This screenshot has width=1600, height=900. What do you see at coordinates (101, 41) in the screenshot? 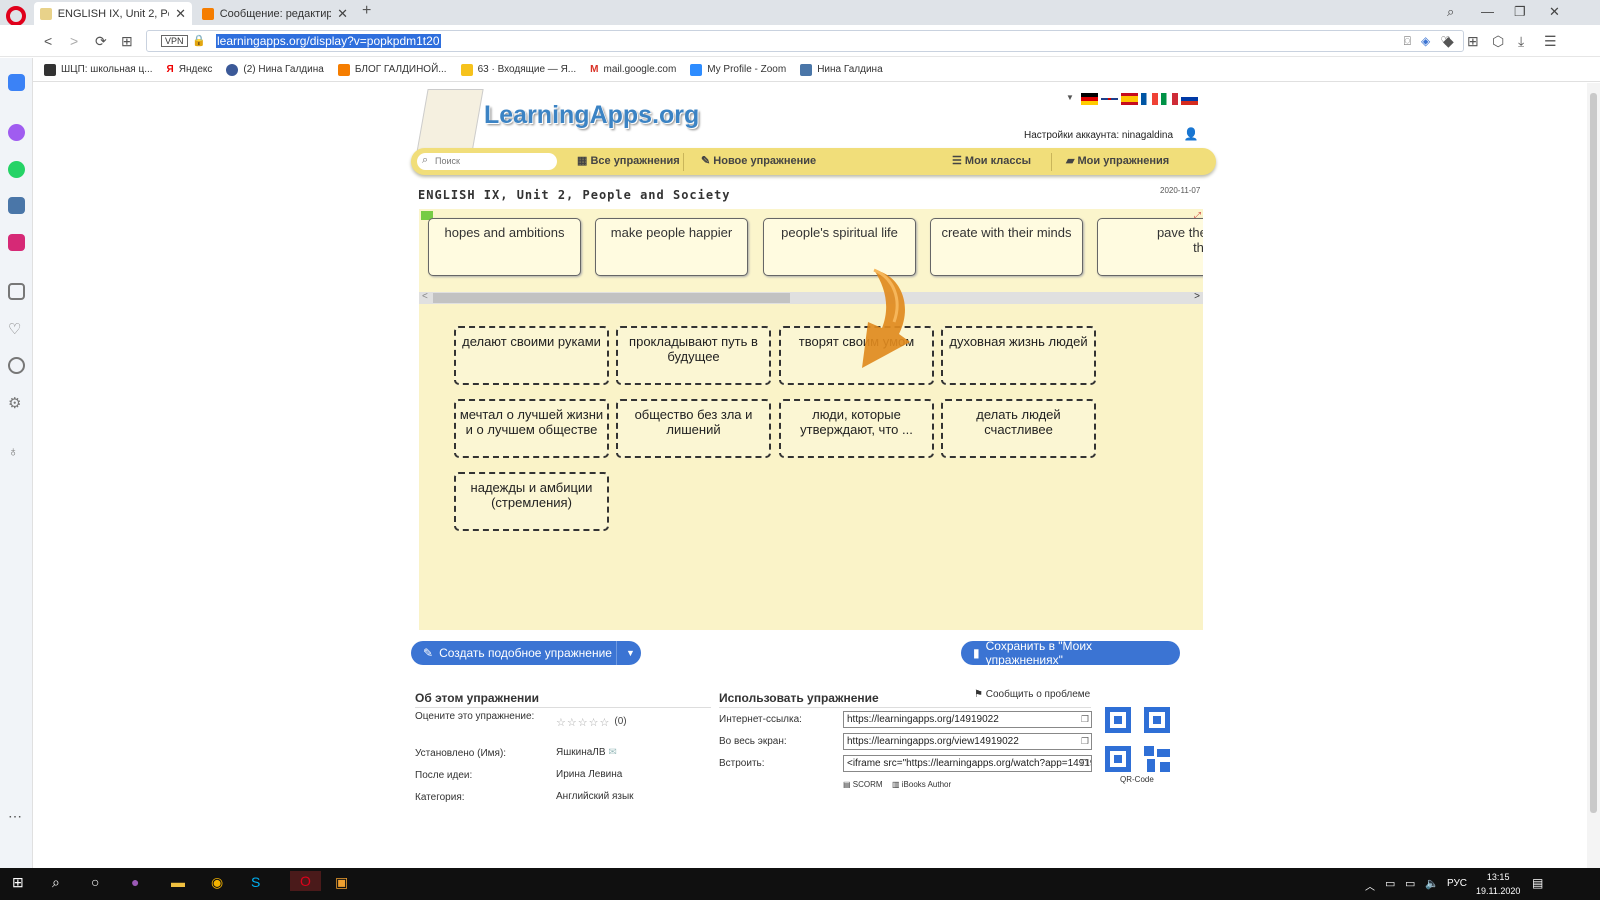
I see `reload-icon: ⟳` at bounding box center [101, 41].